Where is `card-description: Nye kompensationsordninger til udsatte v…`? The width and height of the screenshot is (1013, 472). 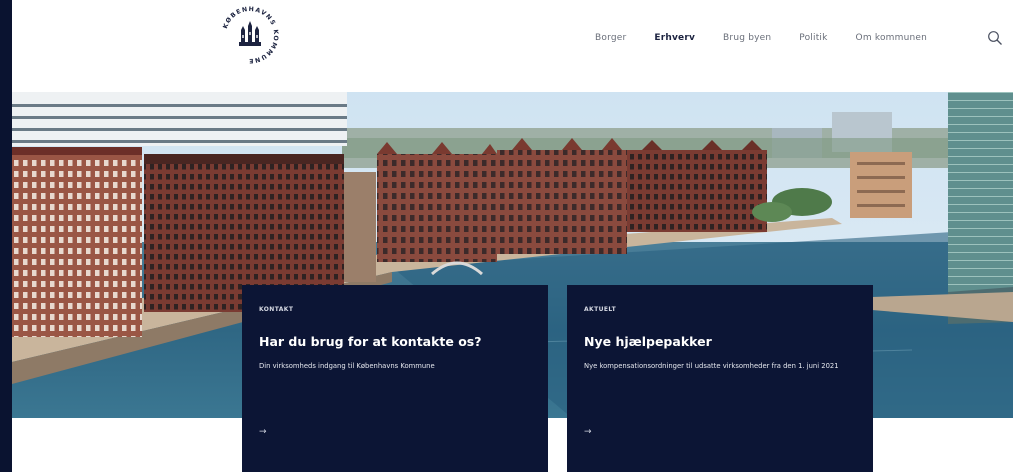 card-description: Nye kompensationsordninger til udsatte v… is located at coordinates (711, 366).